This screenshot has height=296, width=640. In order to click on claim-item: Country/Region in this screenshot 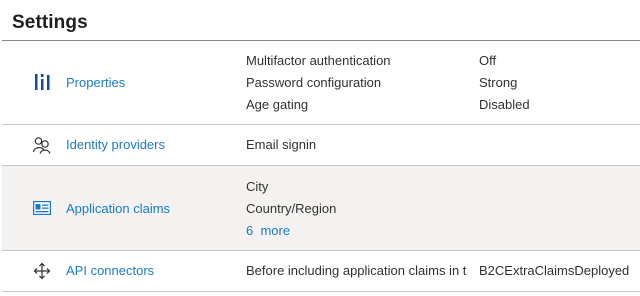, I will do `click(291, 208)`.